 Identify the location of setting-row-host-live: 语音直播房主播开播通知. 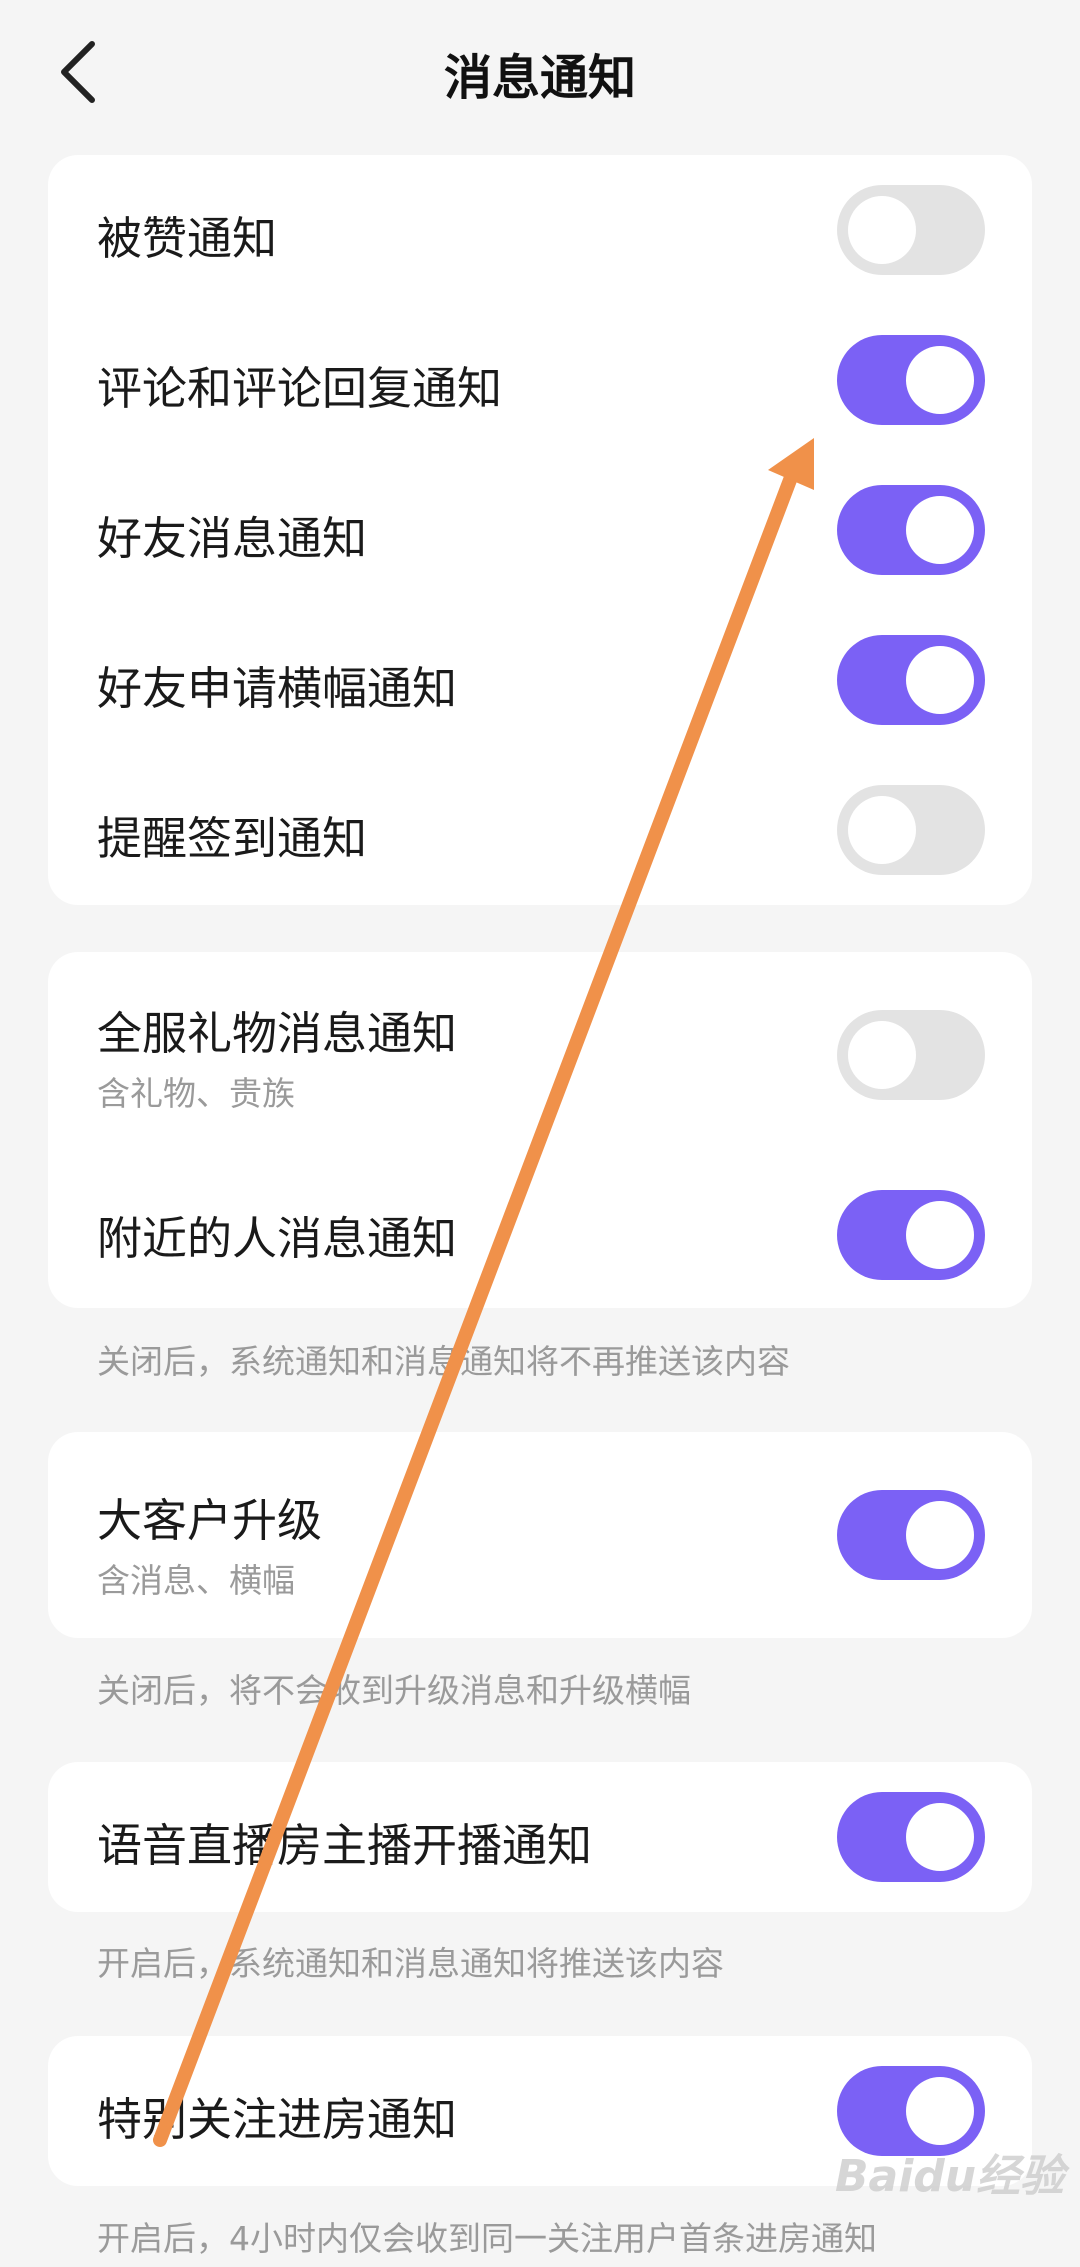
(540, 1837).